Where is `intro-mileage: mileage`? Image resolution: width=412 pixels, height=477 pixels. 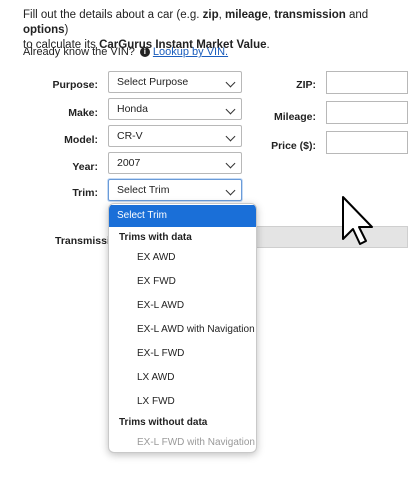
intro-mileage: mileage is located at coordinates (246, 15).